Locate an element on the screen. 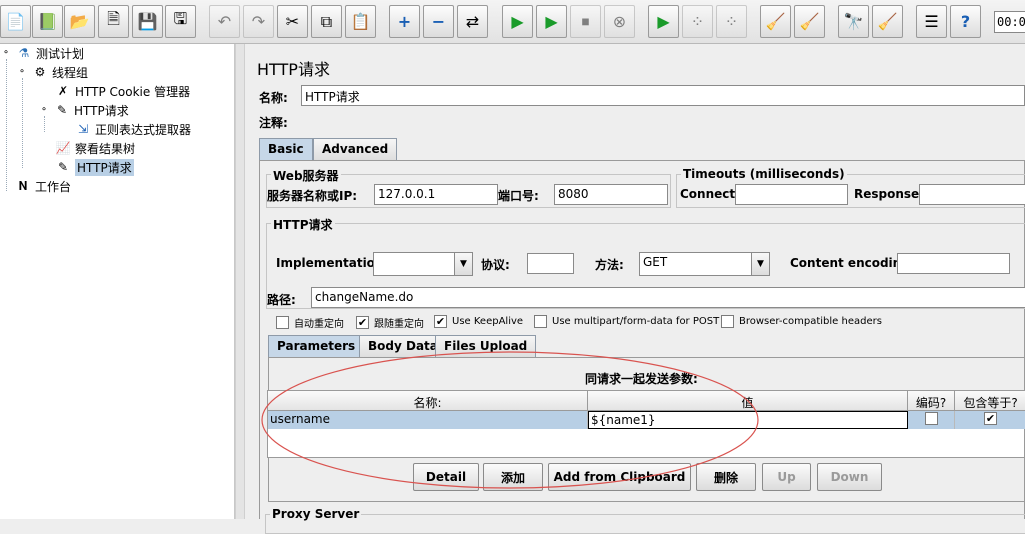  close-icon: 🗎 is located at coordinates (113, 21).